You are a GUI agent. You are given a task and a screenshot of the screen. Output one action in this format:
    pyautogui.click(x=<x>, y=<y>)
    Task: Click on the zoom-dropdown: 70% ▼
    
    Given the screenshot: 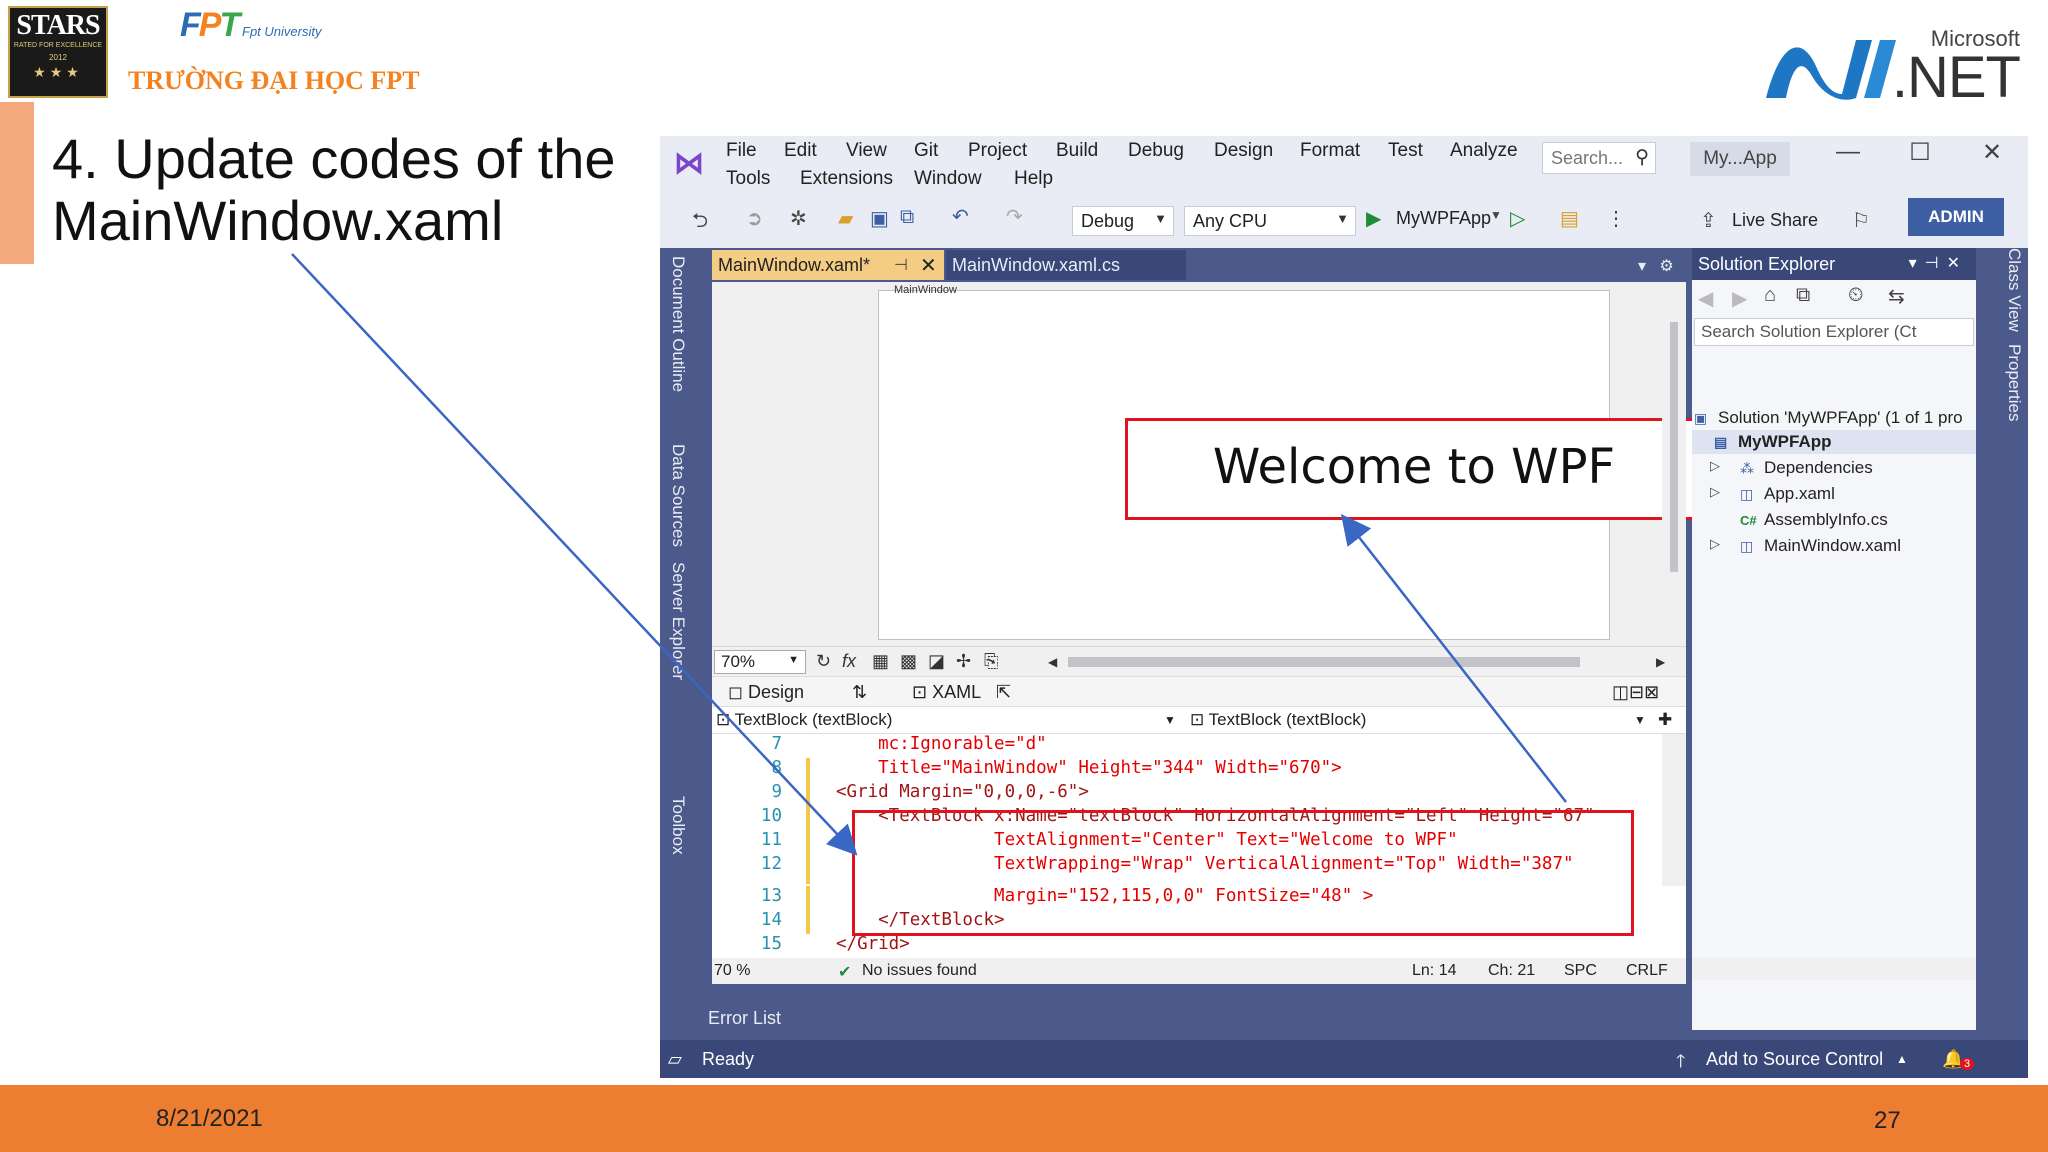 What is the action you would take?
    pyautogui.click(x=760, y=662)
    